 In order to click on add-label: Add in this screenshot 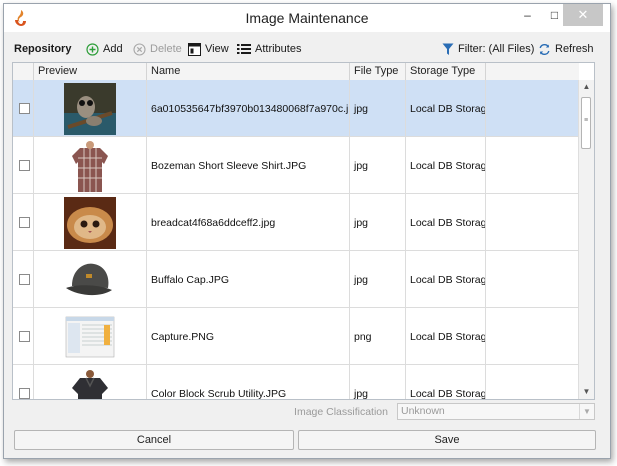, I will do `click(113, 49)`.